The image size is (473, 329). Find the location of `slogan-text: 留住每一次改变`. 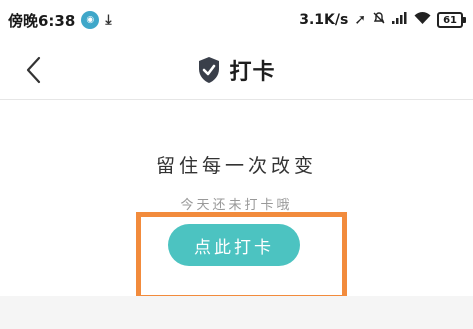

slogan-text: 留住每一次改变 is located at coordinates (236, 166).